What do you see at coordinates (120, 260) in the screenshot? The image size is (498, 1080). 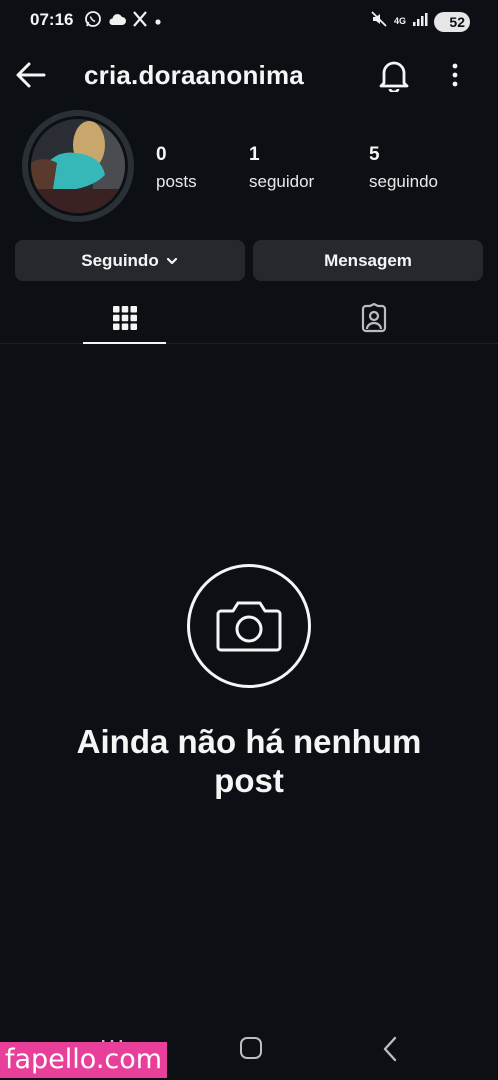 I see `following-button-label: Seguindo` at bounding box center [120, 260].